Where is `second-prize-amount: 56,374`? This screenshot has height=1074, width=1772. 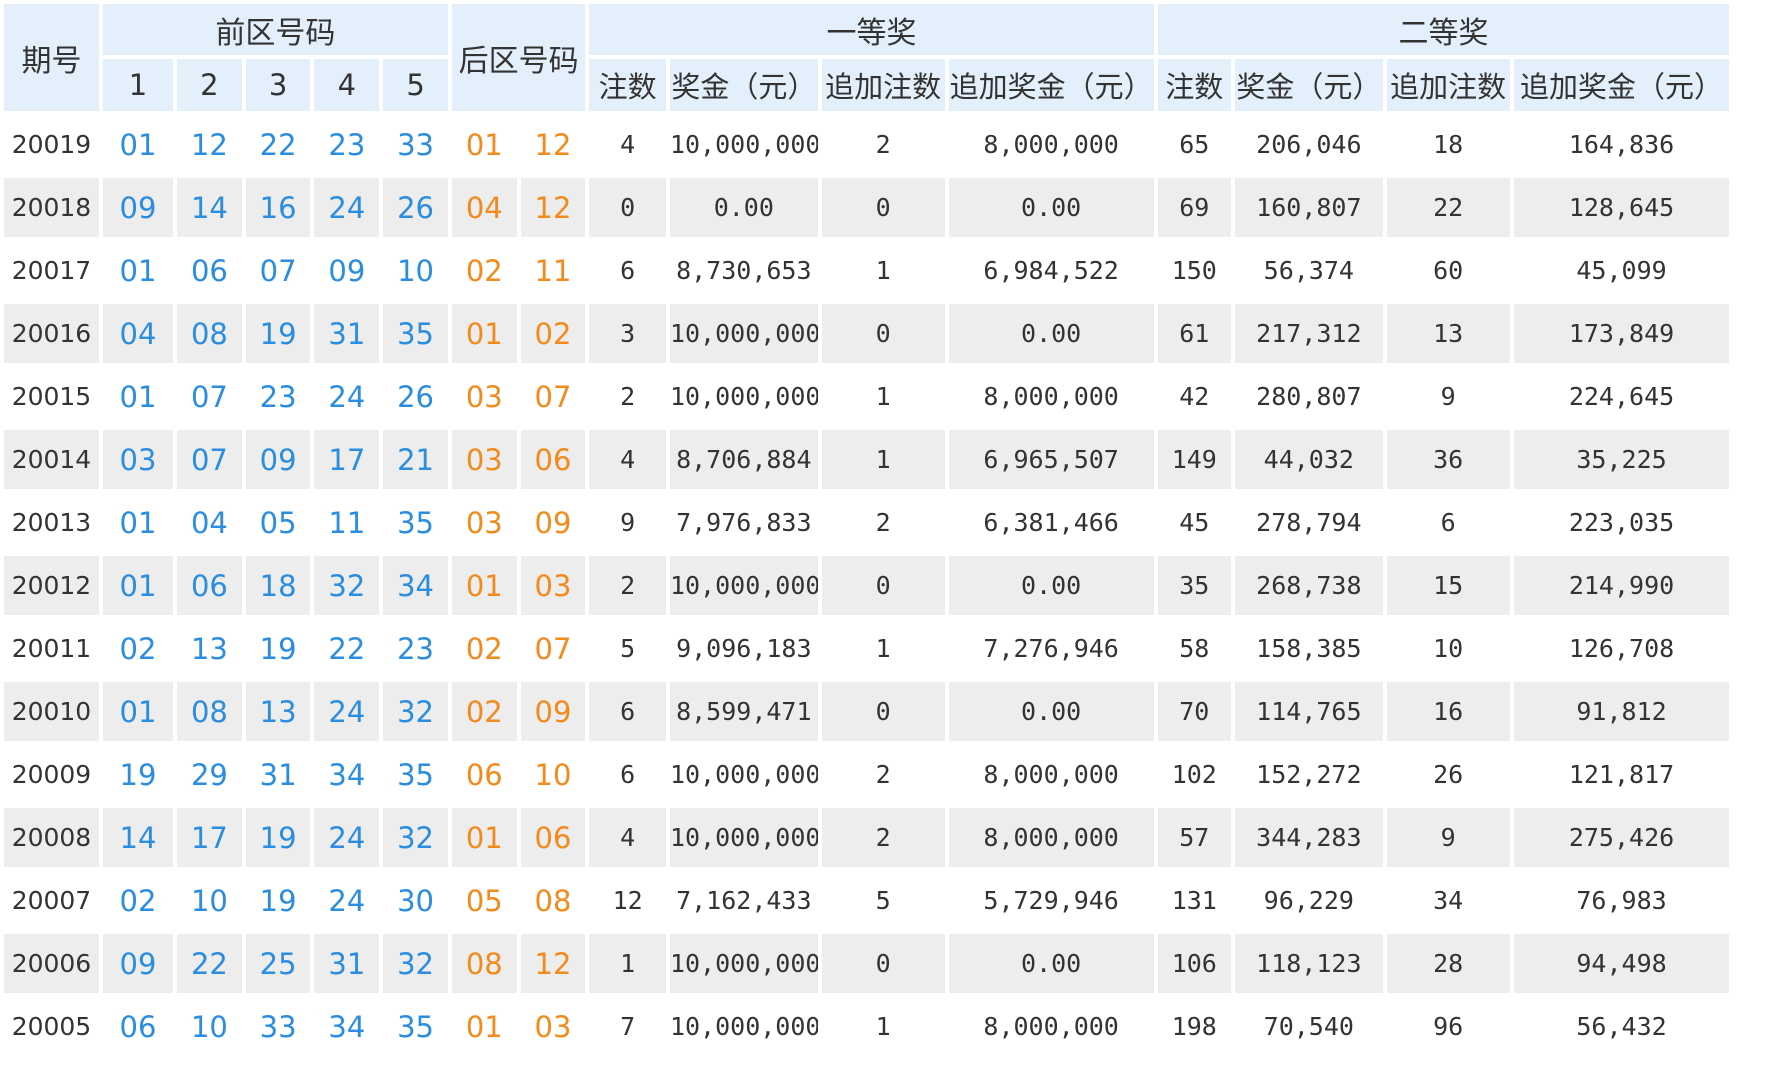
second-prize-amount: 56,374 is located at coordinates (1308, 270).